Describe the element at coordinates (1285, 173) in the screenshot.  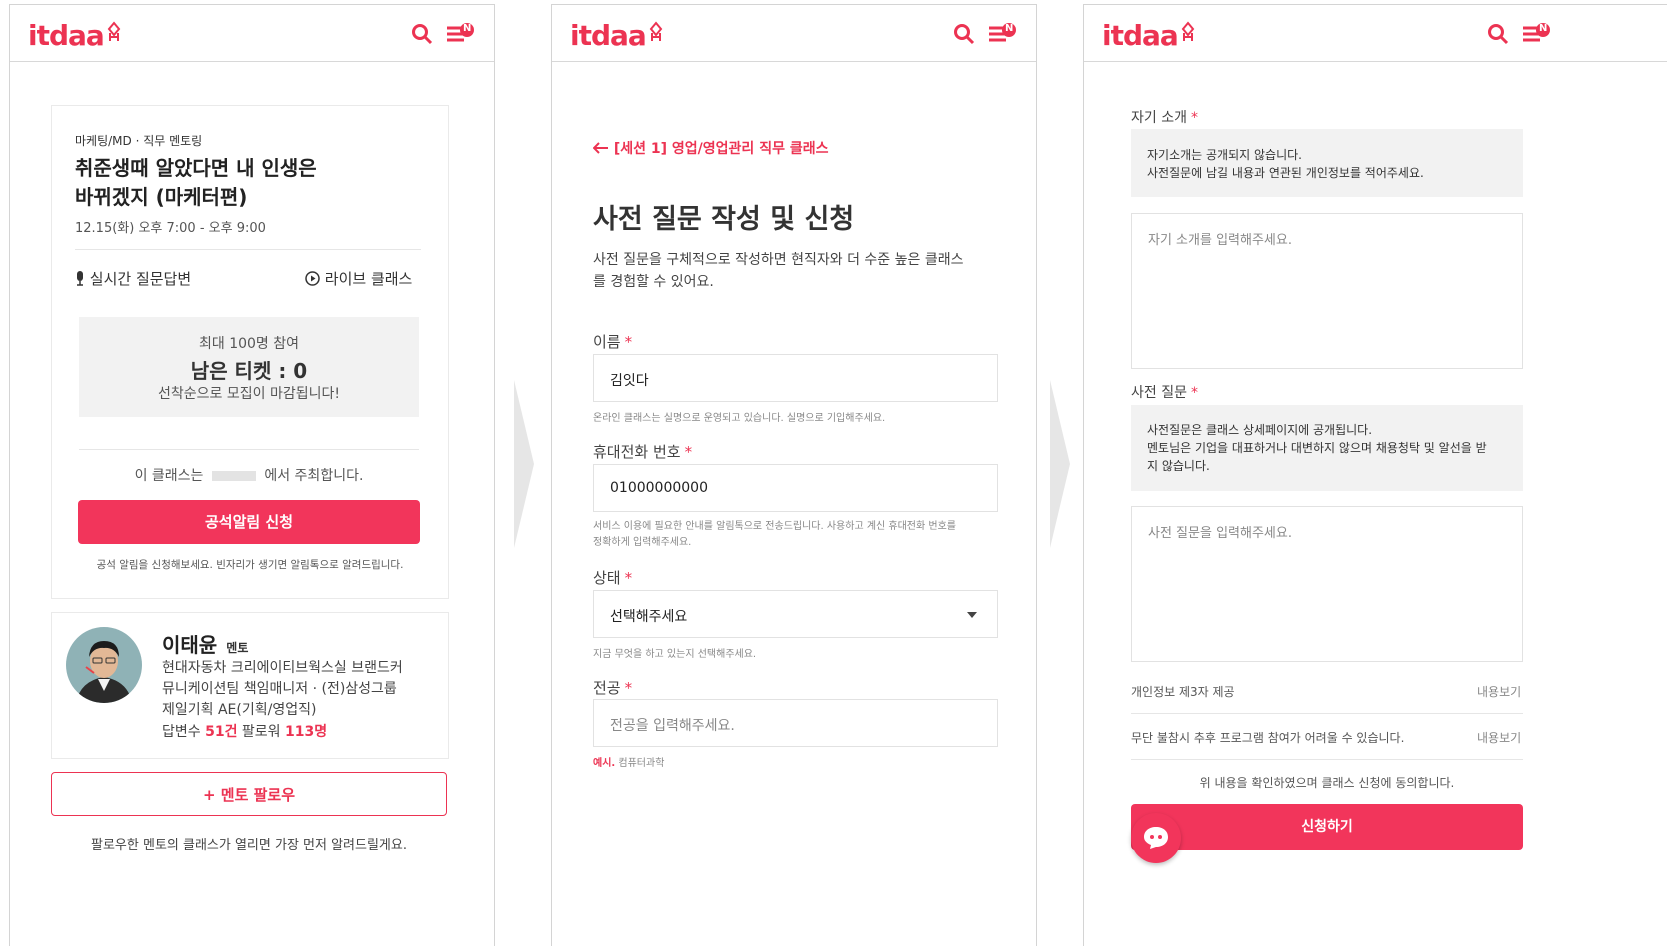
I see `notice-line: 사전질문에 남길 내용과 연관된 개인정보를 적어주세요.` at that location.